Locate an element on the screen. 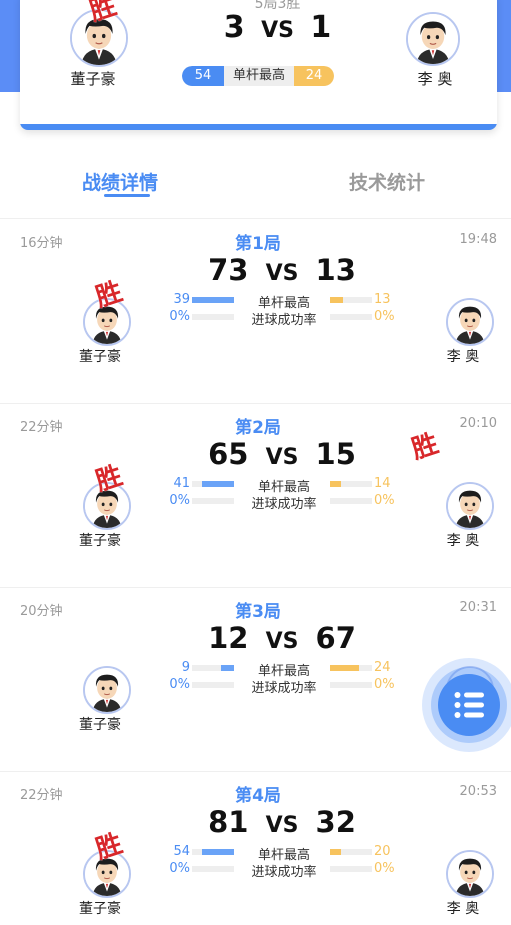 The width and height of the screenshot is (511, 925). left-high-break: 41 is located at coordinates (181, 483).